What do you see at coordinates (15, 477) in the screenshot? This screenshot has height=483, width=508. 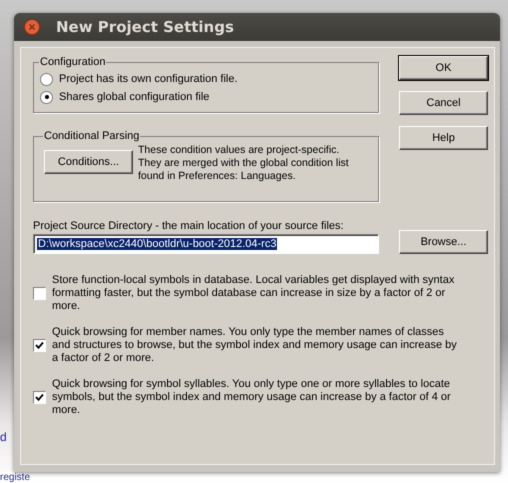 I see `background-text: registe` at bounding box center [15, 477].